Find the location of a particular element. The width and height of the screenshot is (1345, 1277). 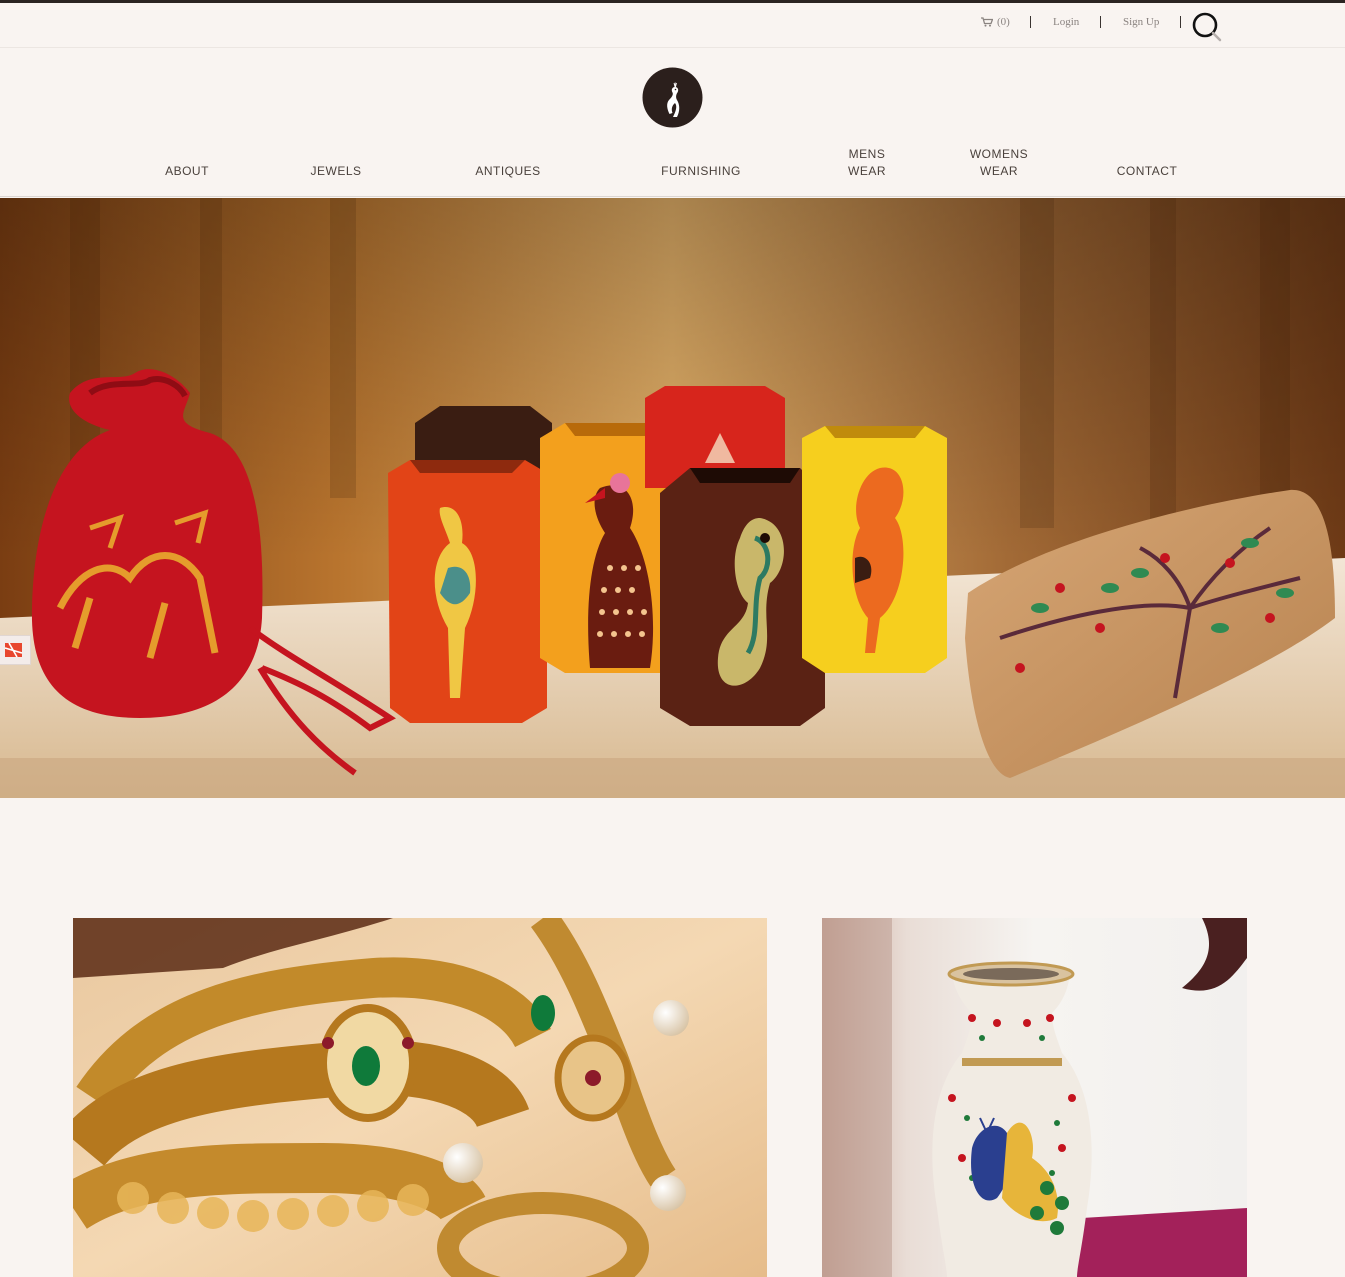

header-divider is located at coordinates (672, 196).